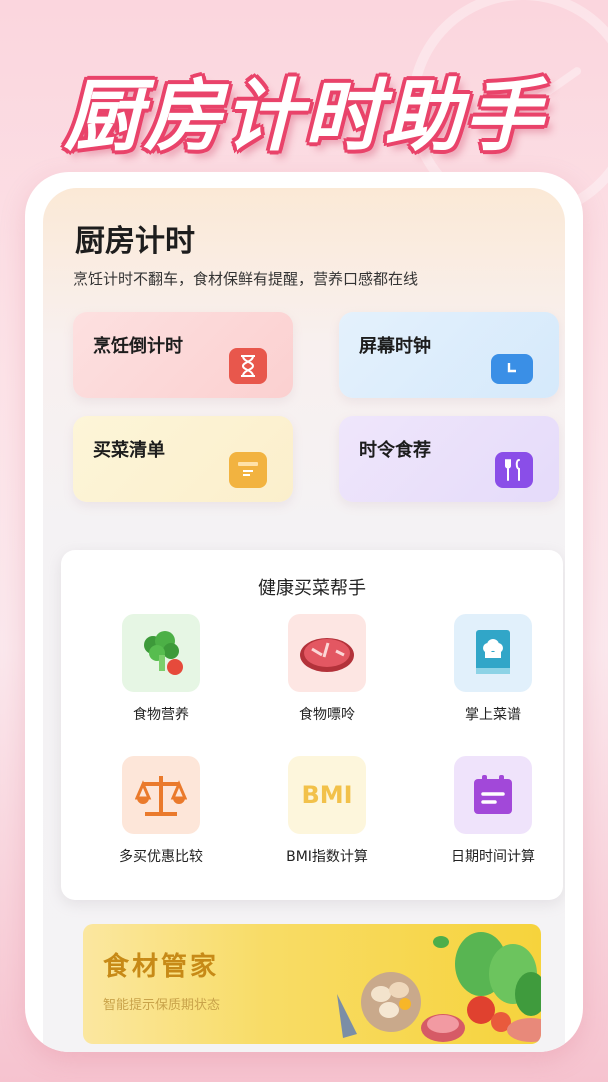  What do you see at coordinates (246, 279) in the screenshot?
I see `page-subtitle: 烹饪计时不翻车，食材保鲜有提醒，营养口感都在线` at bounding box center [246, 279].